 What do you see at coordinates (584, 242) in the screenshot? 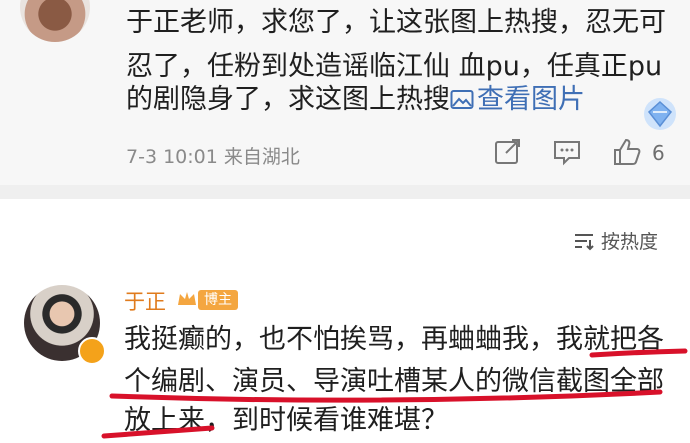
I see `sort-icon` at bounding box center [584, 242].